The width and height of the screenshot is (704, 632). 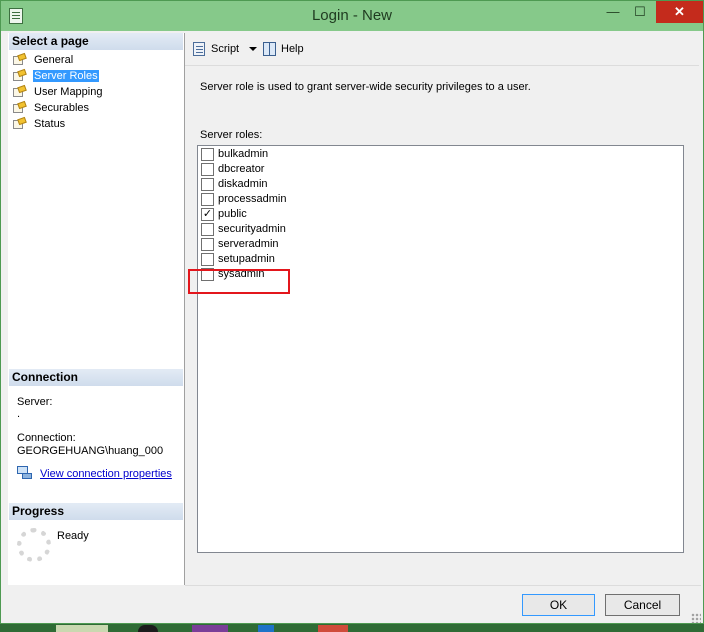 What do you see at coordinates (73, 536) in the screenshot?
I see `progress-status: Ready` at bounding box center [73, 536].